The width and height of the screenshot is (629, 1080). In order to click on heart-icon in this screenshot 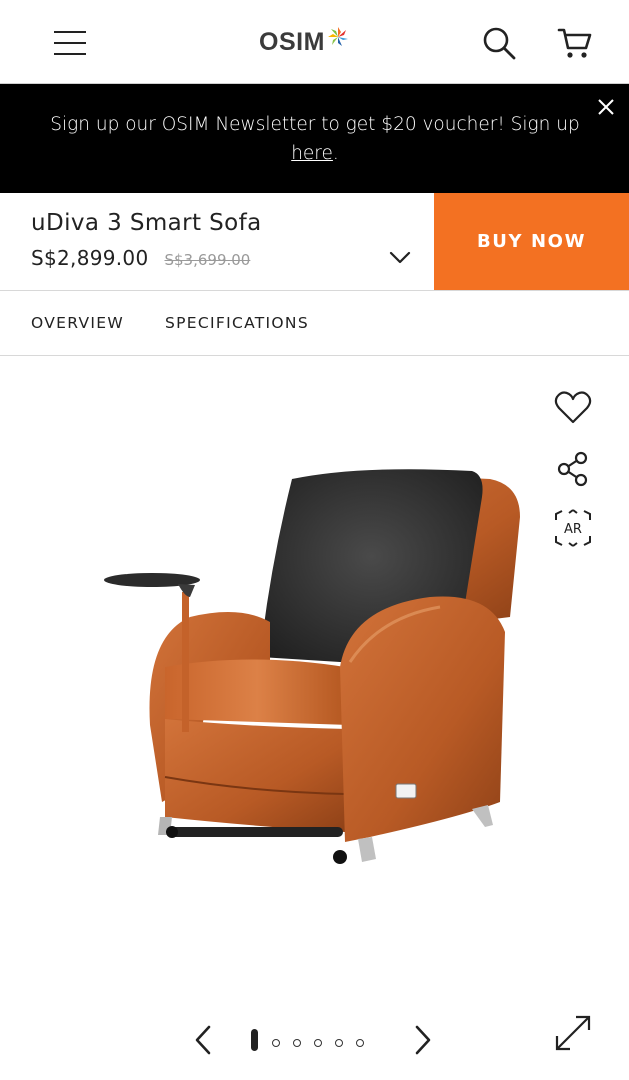, I will do `click(573, 408)`.